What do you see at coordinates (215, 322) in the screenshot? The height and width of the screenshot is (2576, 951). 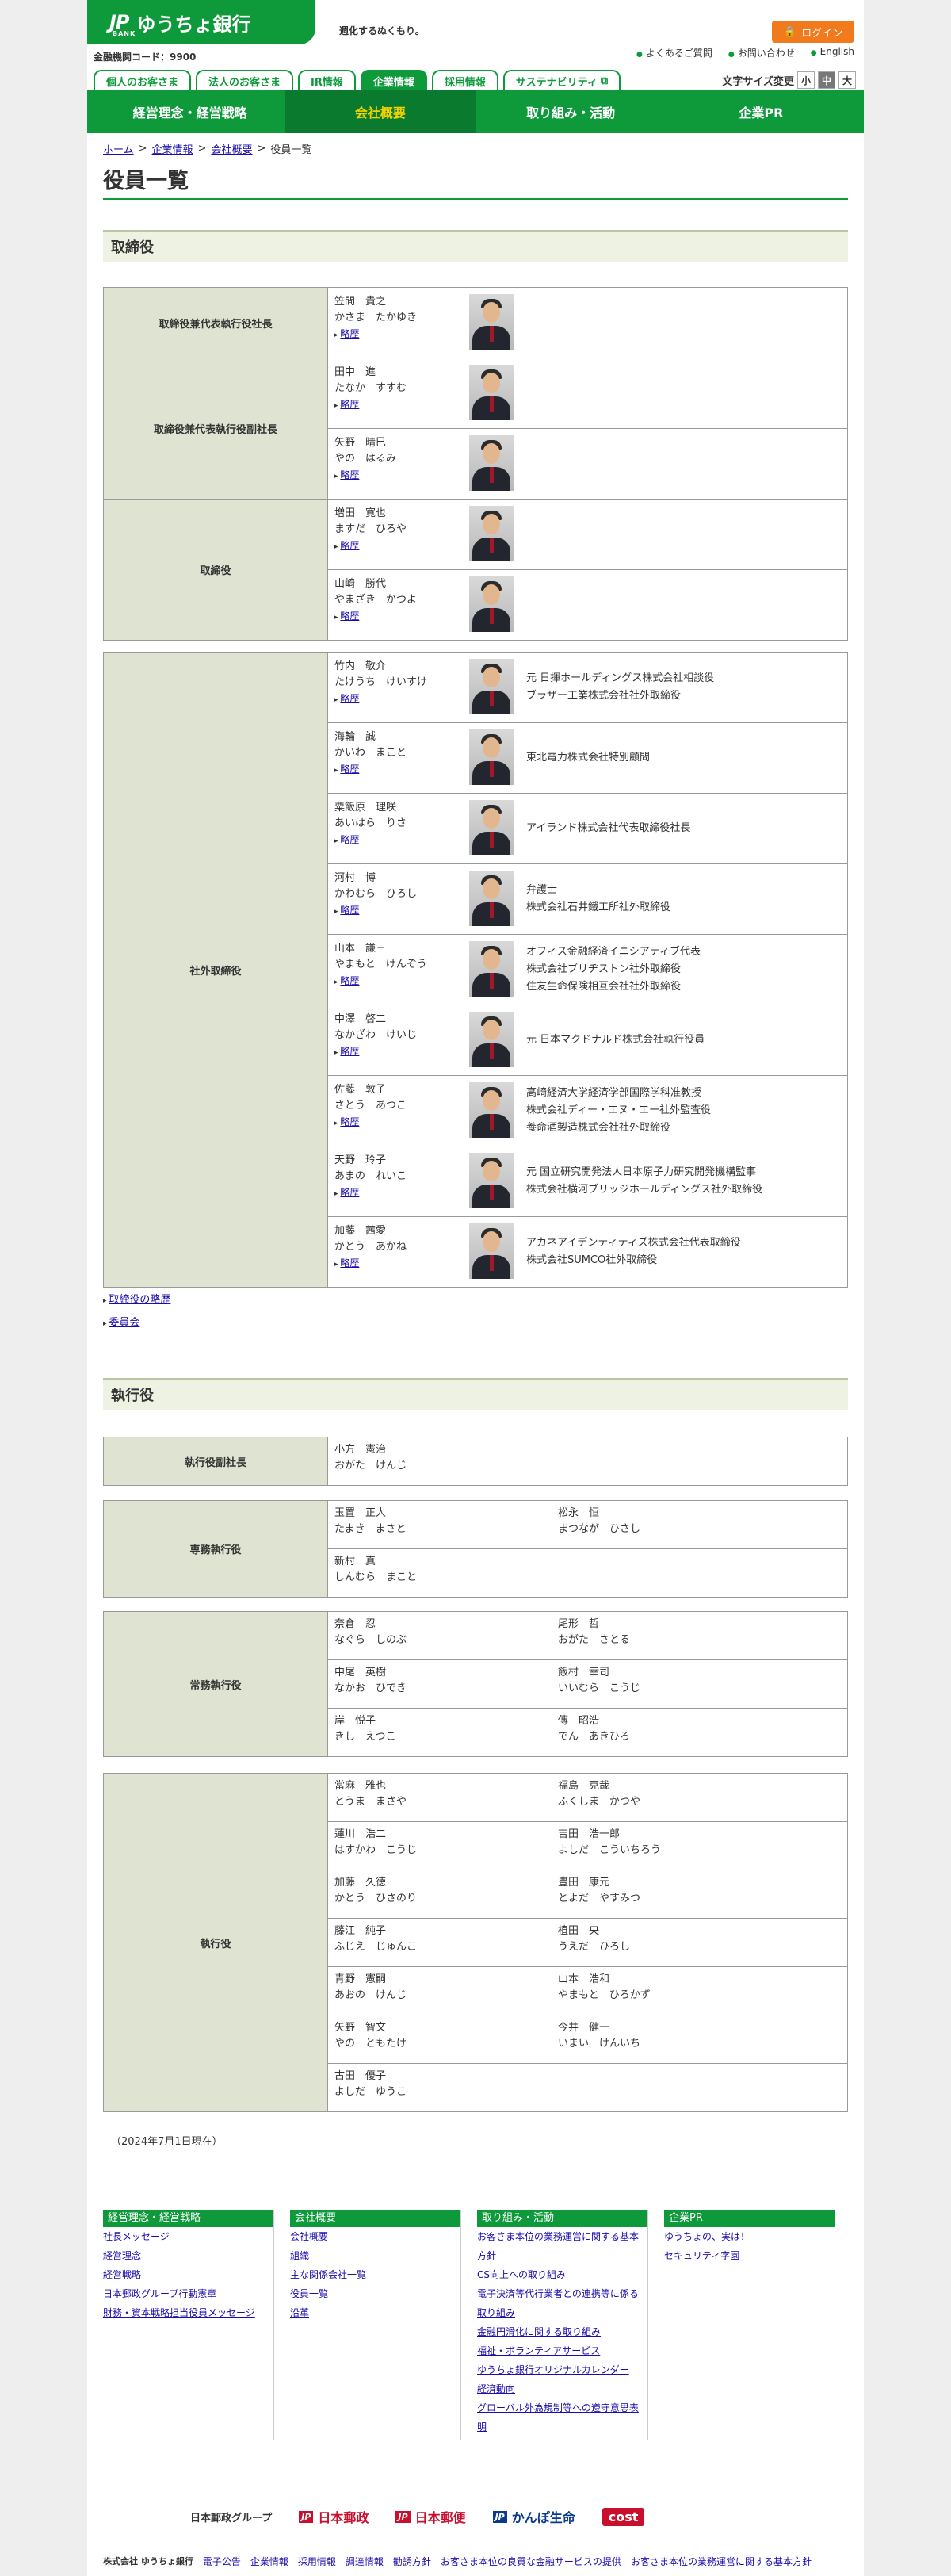 I see `role-label: 取締役兼代表執行役社長` at bounding box center [215, 322].